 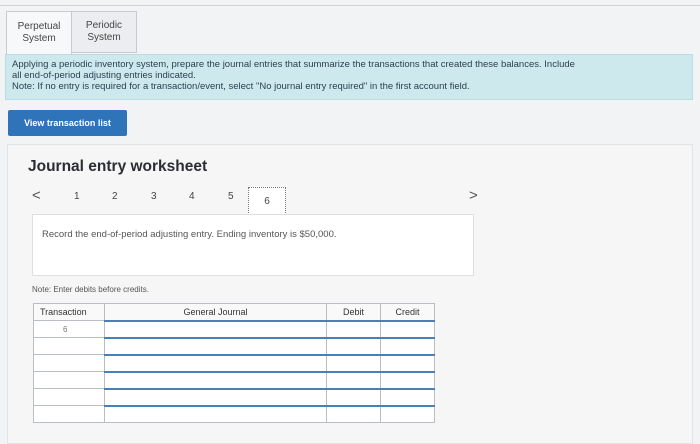 I want to click on debits-note: Note: Enter debits before credits., so click(x=90, y=289).